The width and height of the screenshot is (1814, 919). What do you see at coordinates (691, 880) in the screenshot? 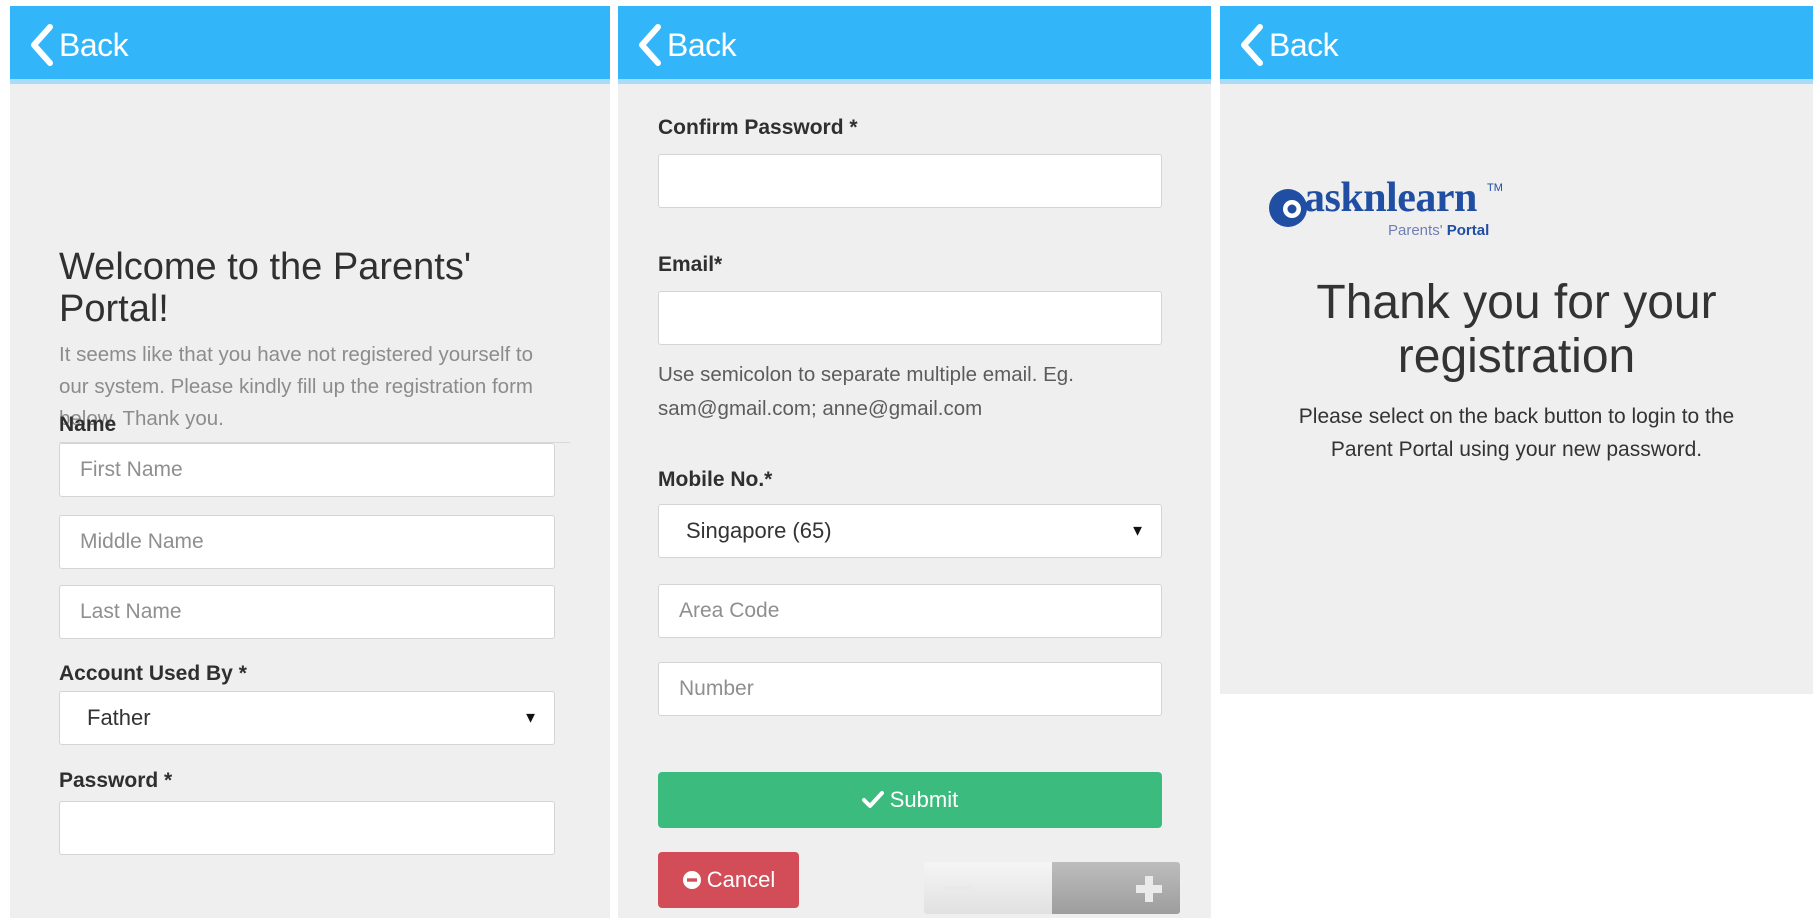
I see `minus-circle-icon` at bounding box center [691, 880].